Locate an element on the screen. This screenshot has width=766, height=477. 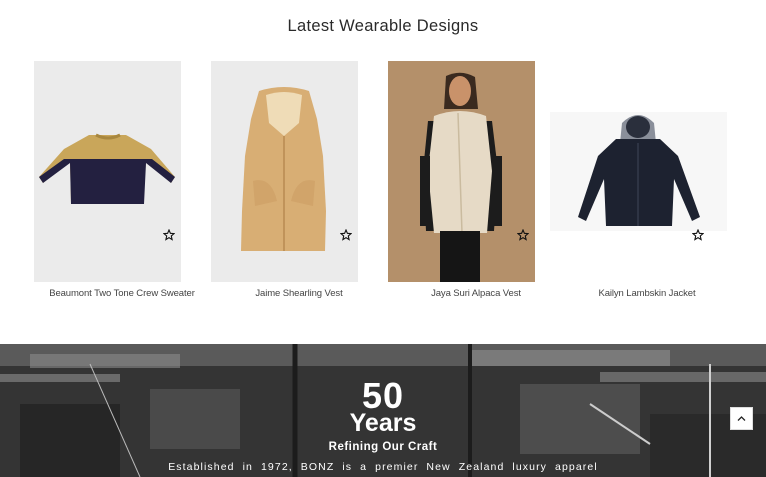
tagline: Refining Our Craft is located at coordinates (383, 447).